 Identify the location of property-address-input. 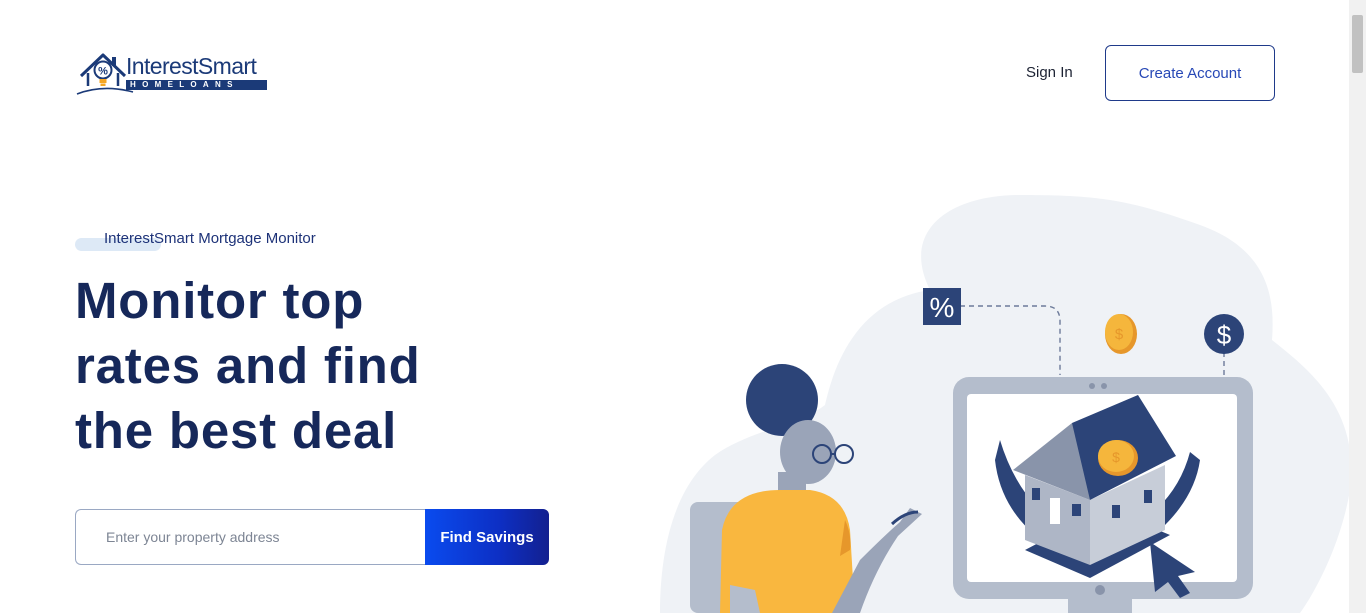
(251, 537).